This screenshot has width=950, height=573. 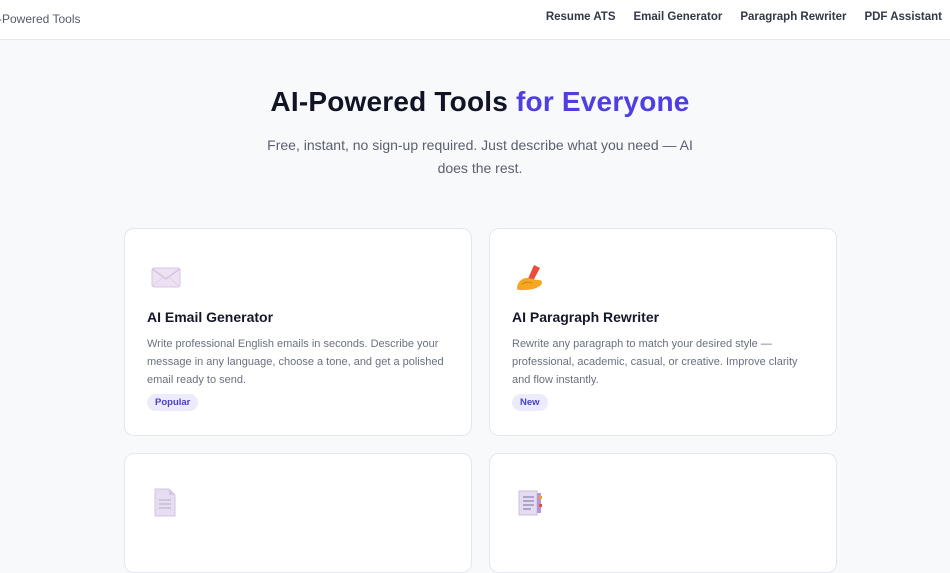 What do you see at coordinates (530, 402) in the screenshot?
I see `new-badge: New` at bounding box center [530, 402].